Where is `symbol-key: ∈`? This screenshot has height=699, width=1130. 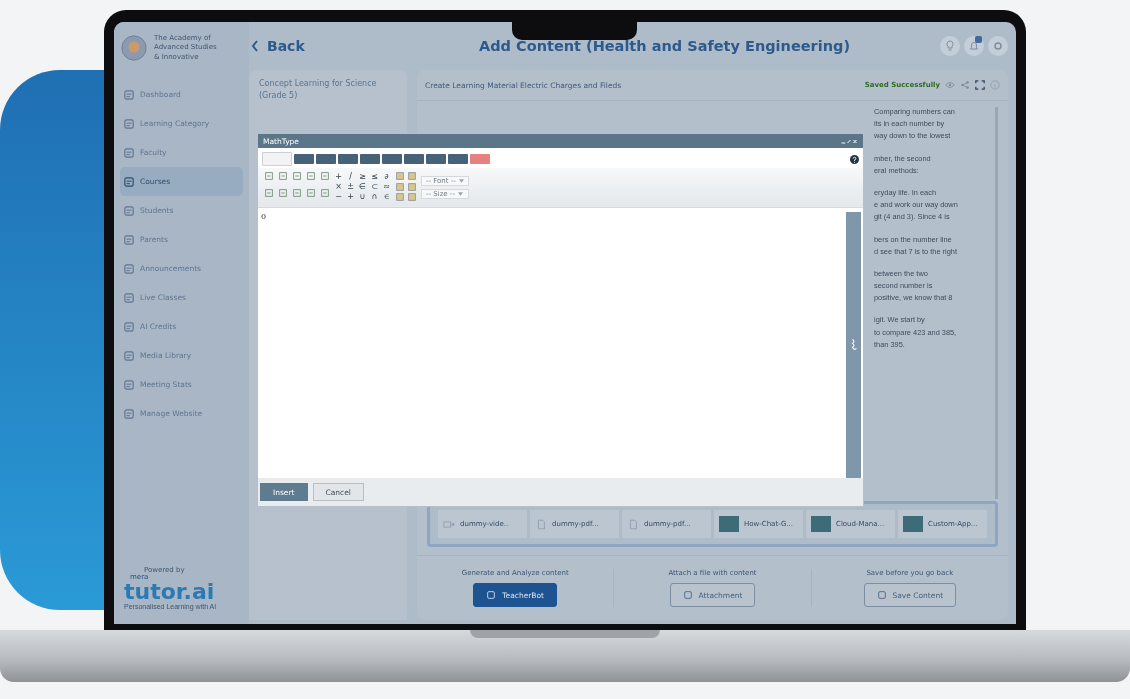 symbol-key: ∈ is located at coordinates (362, 187).